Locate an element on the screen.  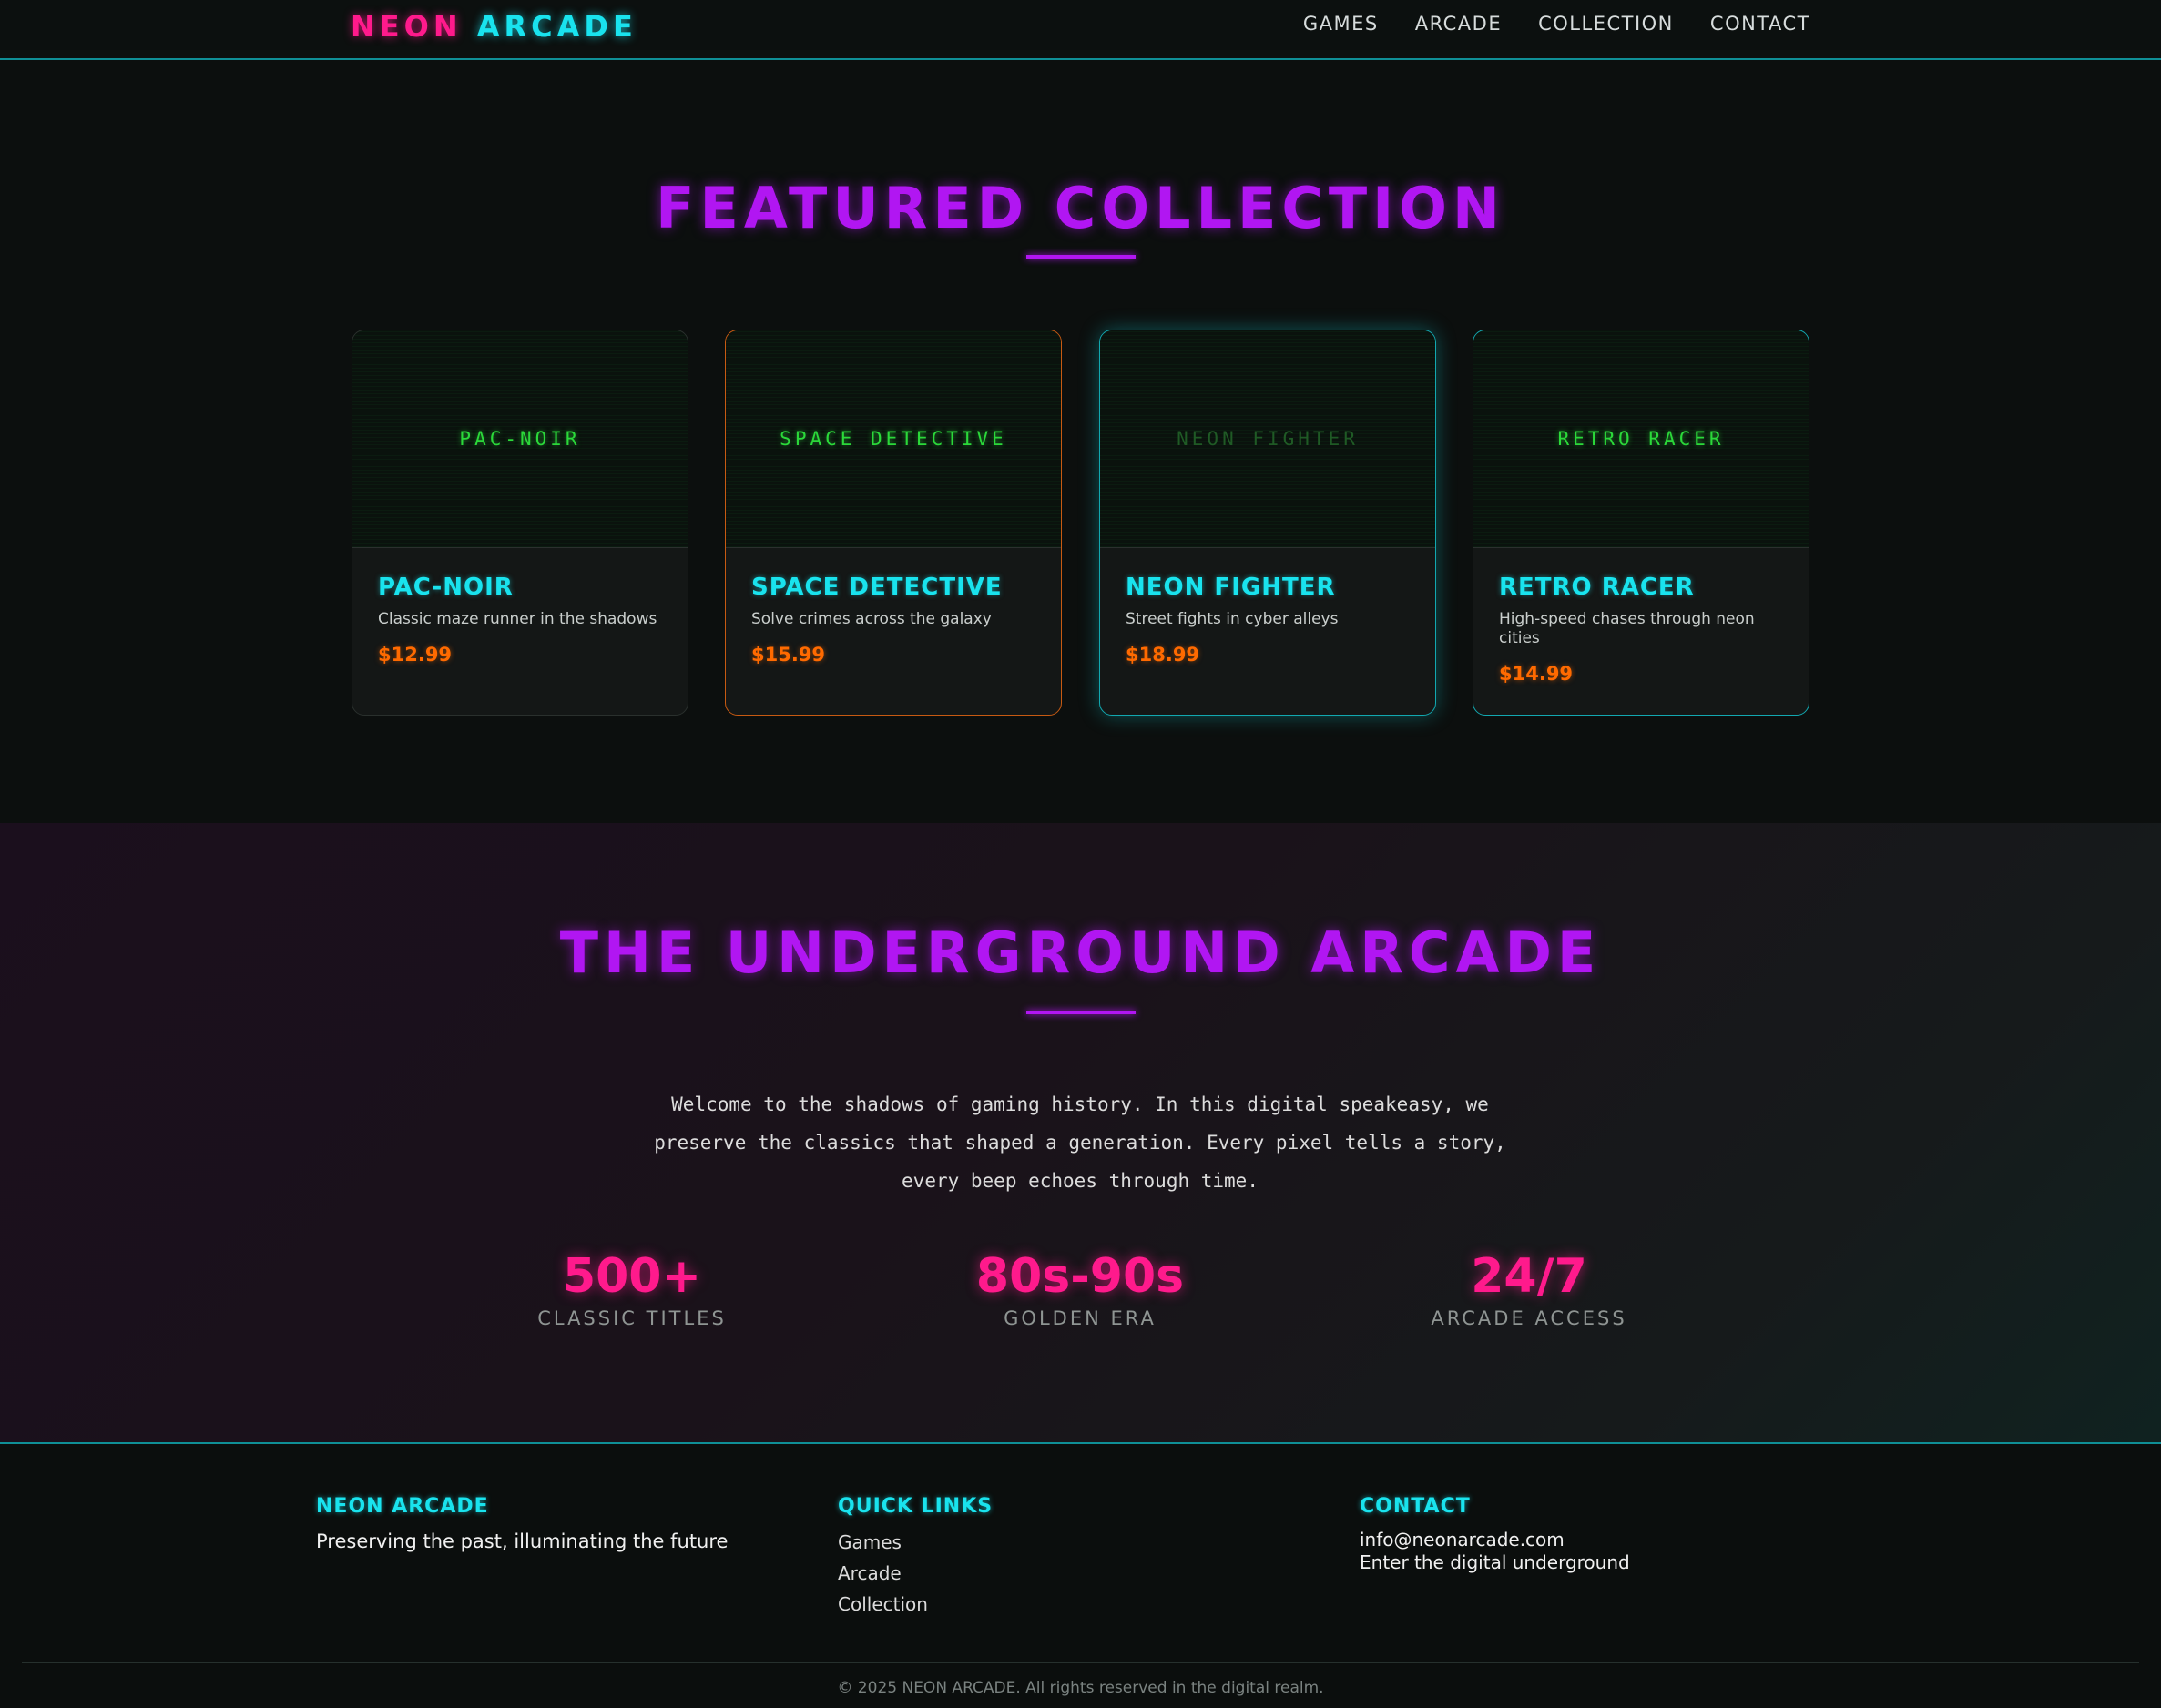
card-description: High-speed chases through neon cities is located at coordinates (1627, 628).